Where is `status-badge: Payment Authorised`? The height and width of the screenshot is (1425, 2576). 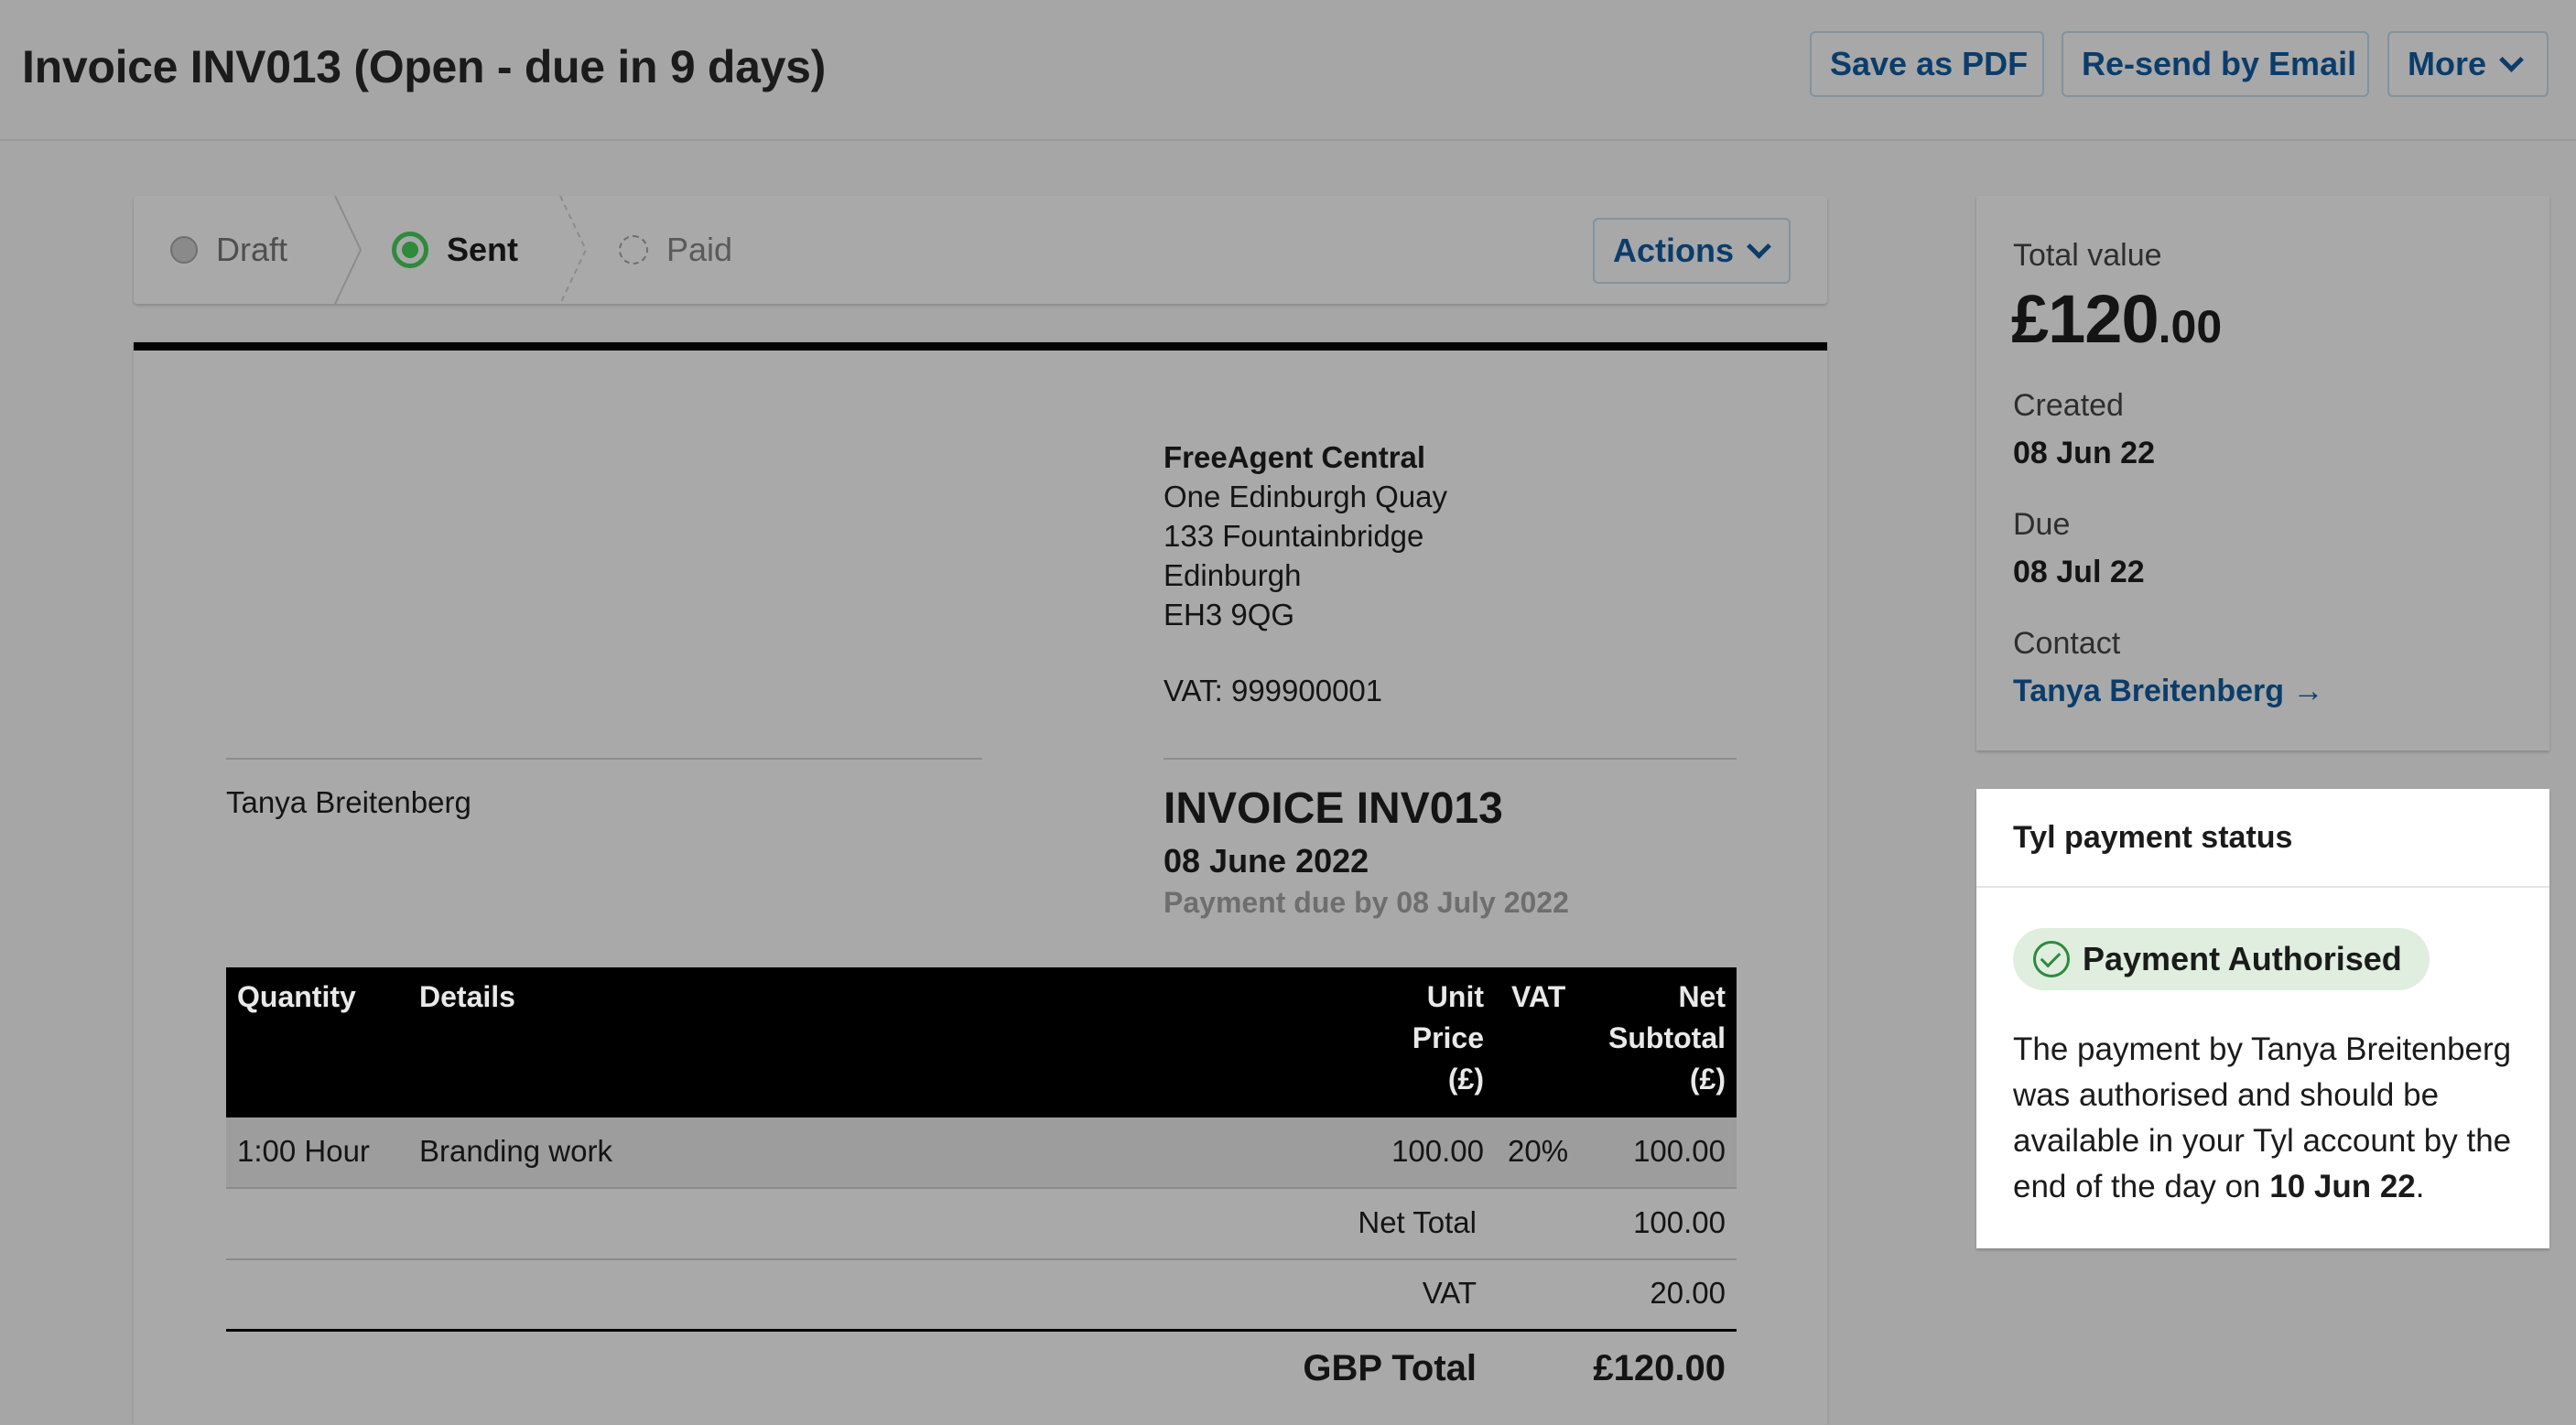
status-badge: Payment Authorised is located at coordinates (2222, 959).